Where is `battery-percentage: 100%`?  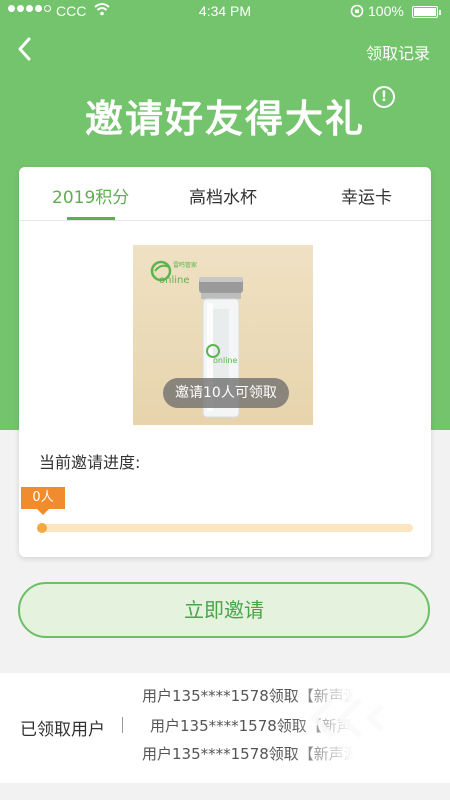 battery-percentage: 100% is located at coordinates (386, 11).